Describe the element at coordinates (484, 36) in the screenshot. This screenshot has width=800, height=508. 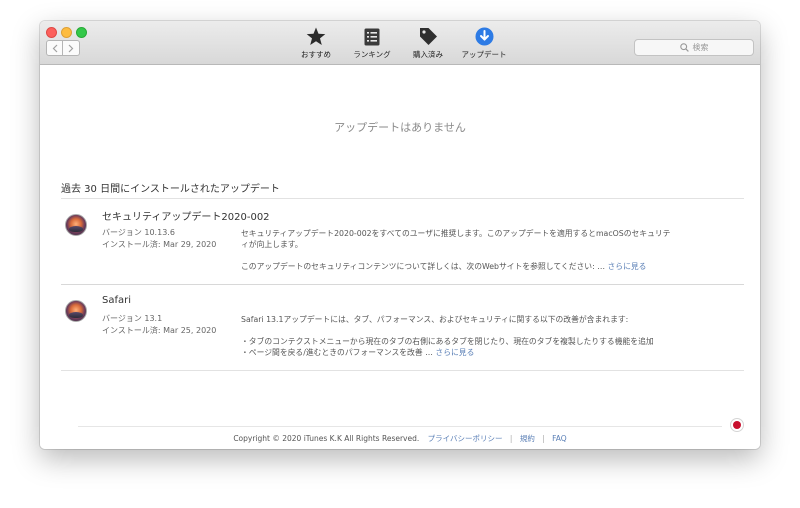
I see `download-icon` at that location.